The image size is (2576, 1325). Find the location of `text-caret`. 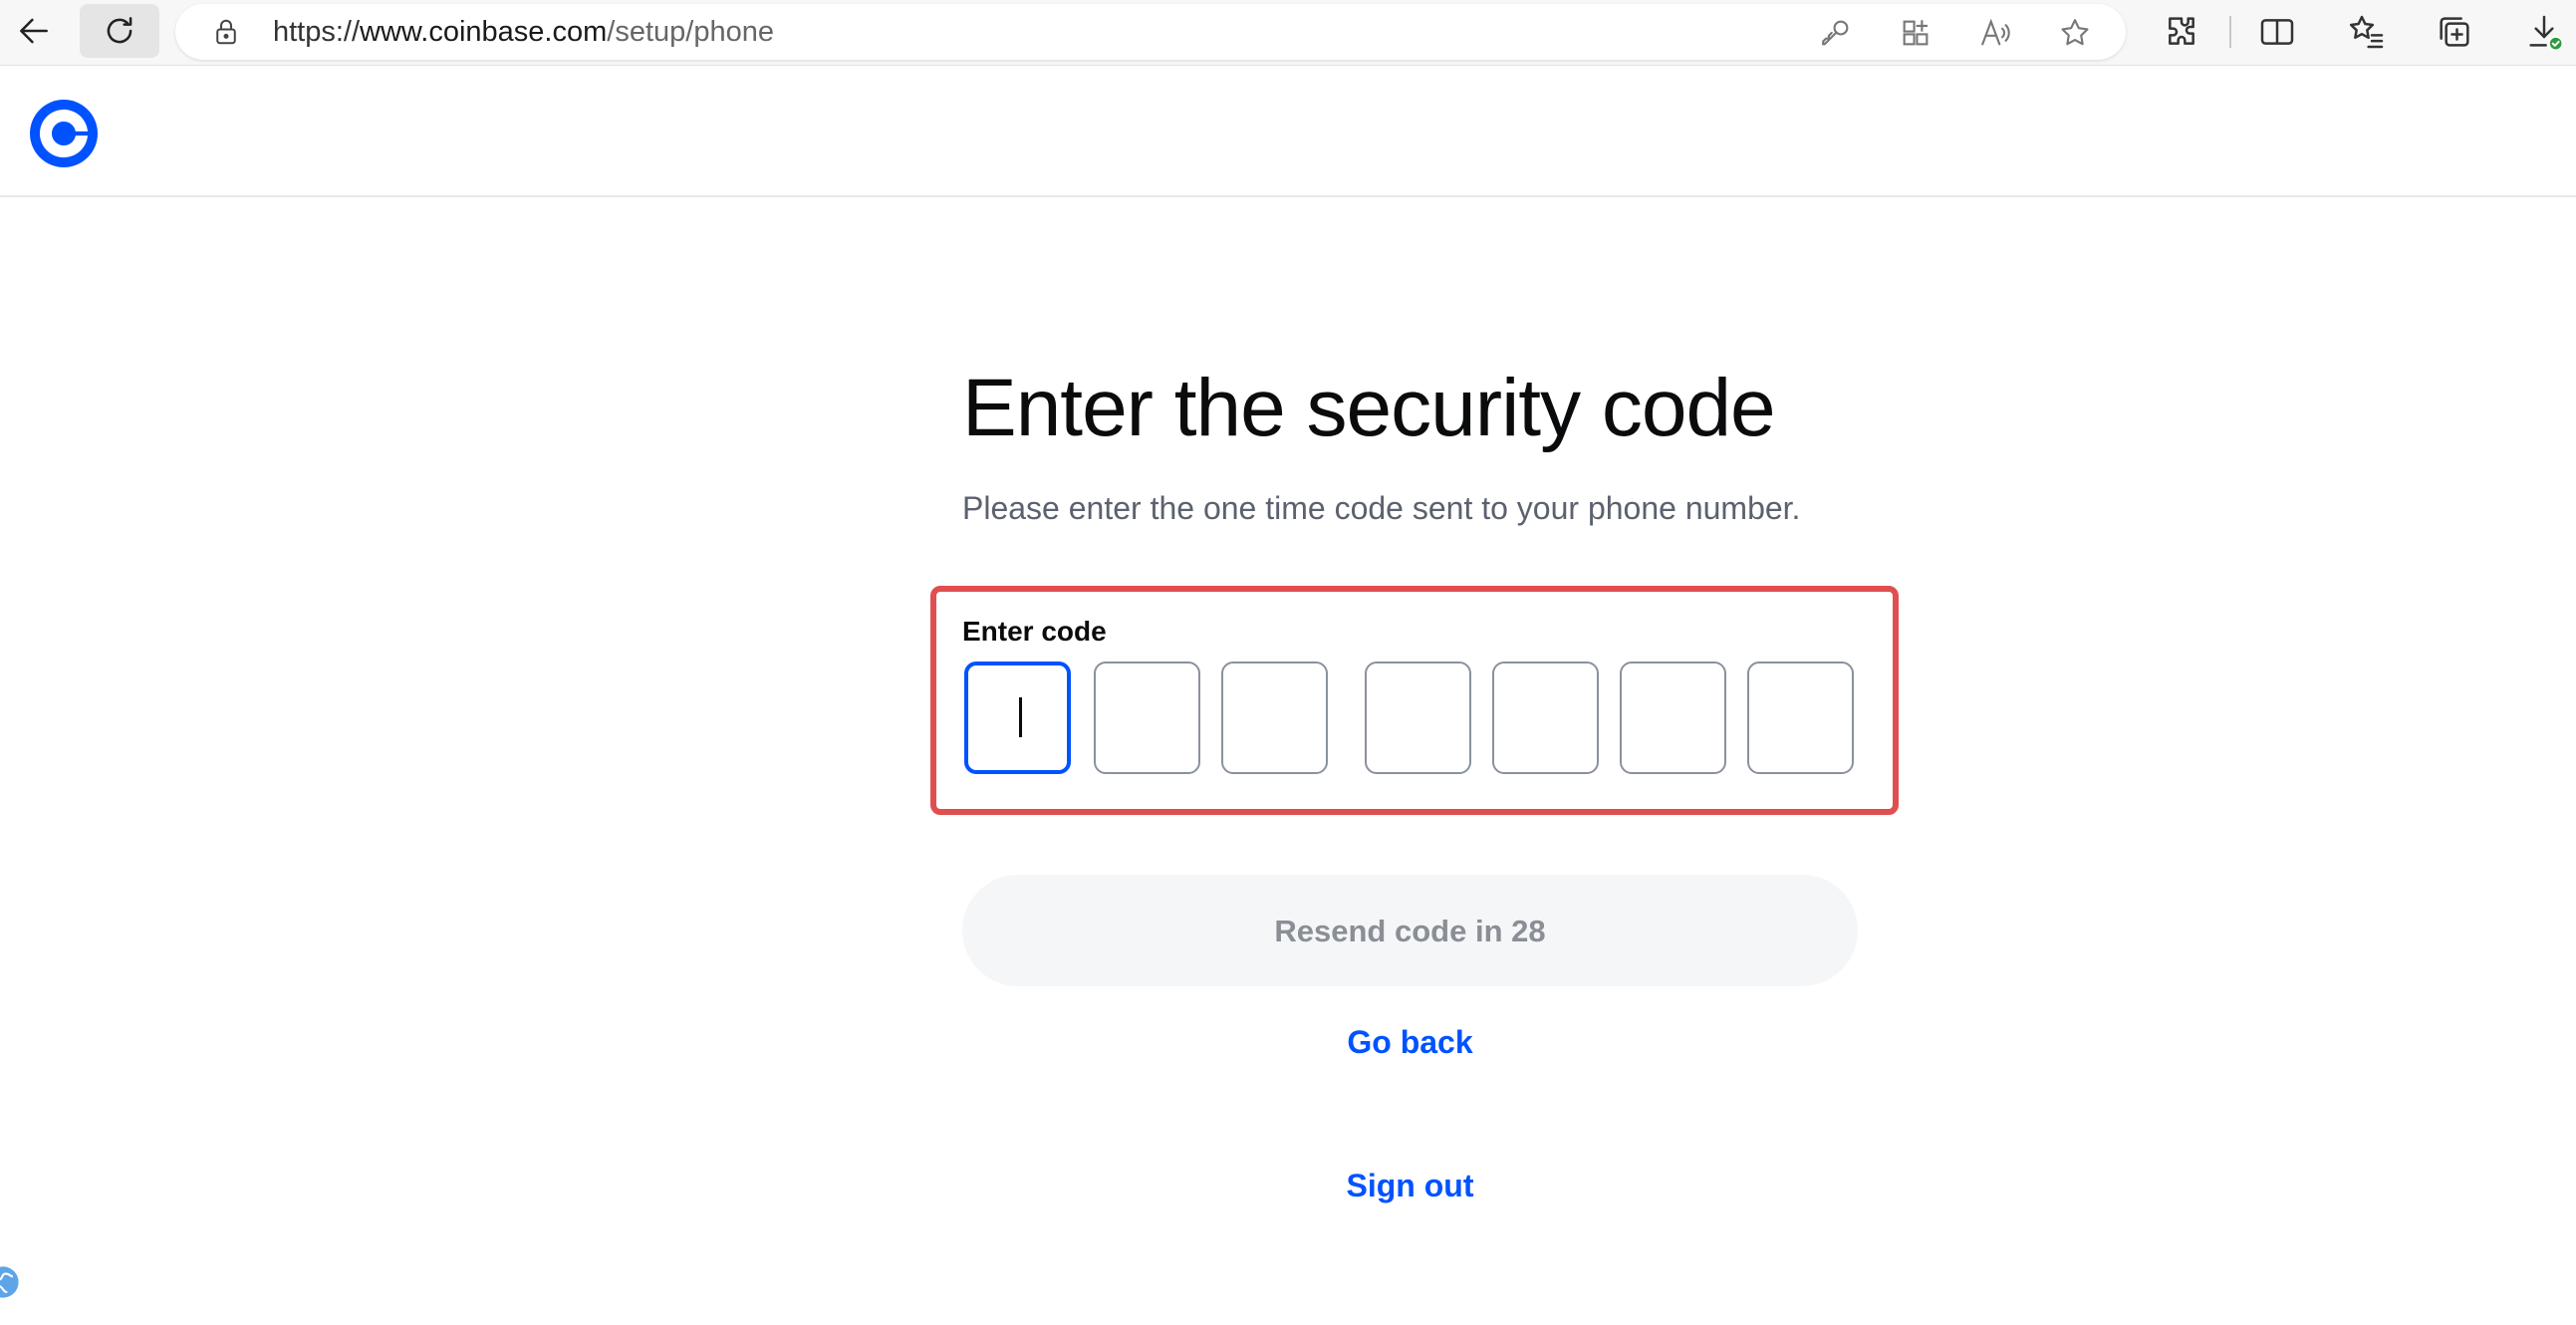

text-caret is located at coordinates (1020, 717).